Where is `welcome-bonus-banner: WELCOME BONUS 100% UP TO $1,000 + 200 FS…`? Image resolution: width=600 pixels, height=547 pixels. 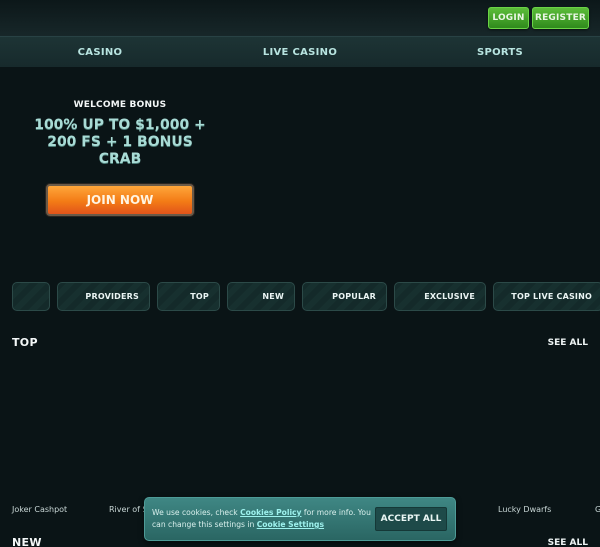 welcome-bonus-banner: WELCOME BONUS 100% UP TO $1,000 + 200 FS… is located at coordinates (120, 134).